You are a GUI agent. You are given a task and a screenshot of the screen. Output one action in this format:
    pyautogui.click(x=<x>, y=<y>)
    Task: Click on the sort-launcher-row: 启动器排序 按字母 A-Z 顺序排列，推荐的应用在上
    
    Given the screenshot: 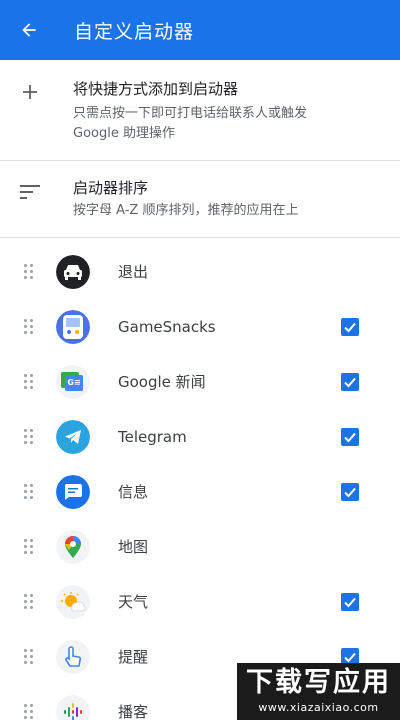 What is the action you would take?
    pyautogui.click(x=200, y=199)
    